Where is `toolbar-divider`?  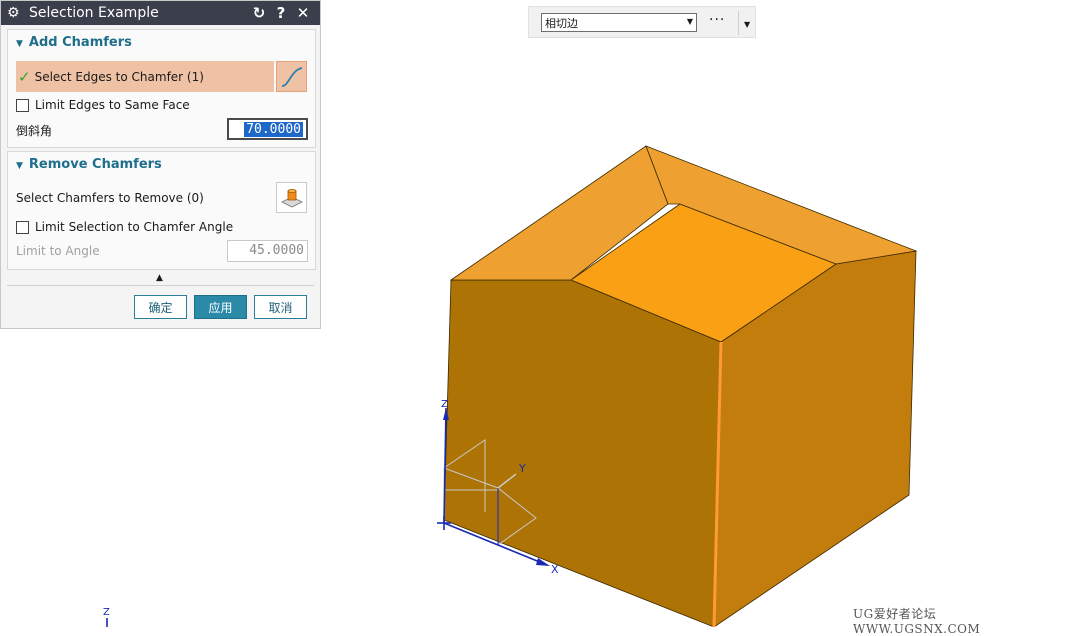
toolbar-divider is located at coordinates (738, 23).